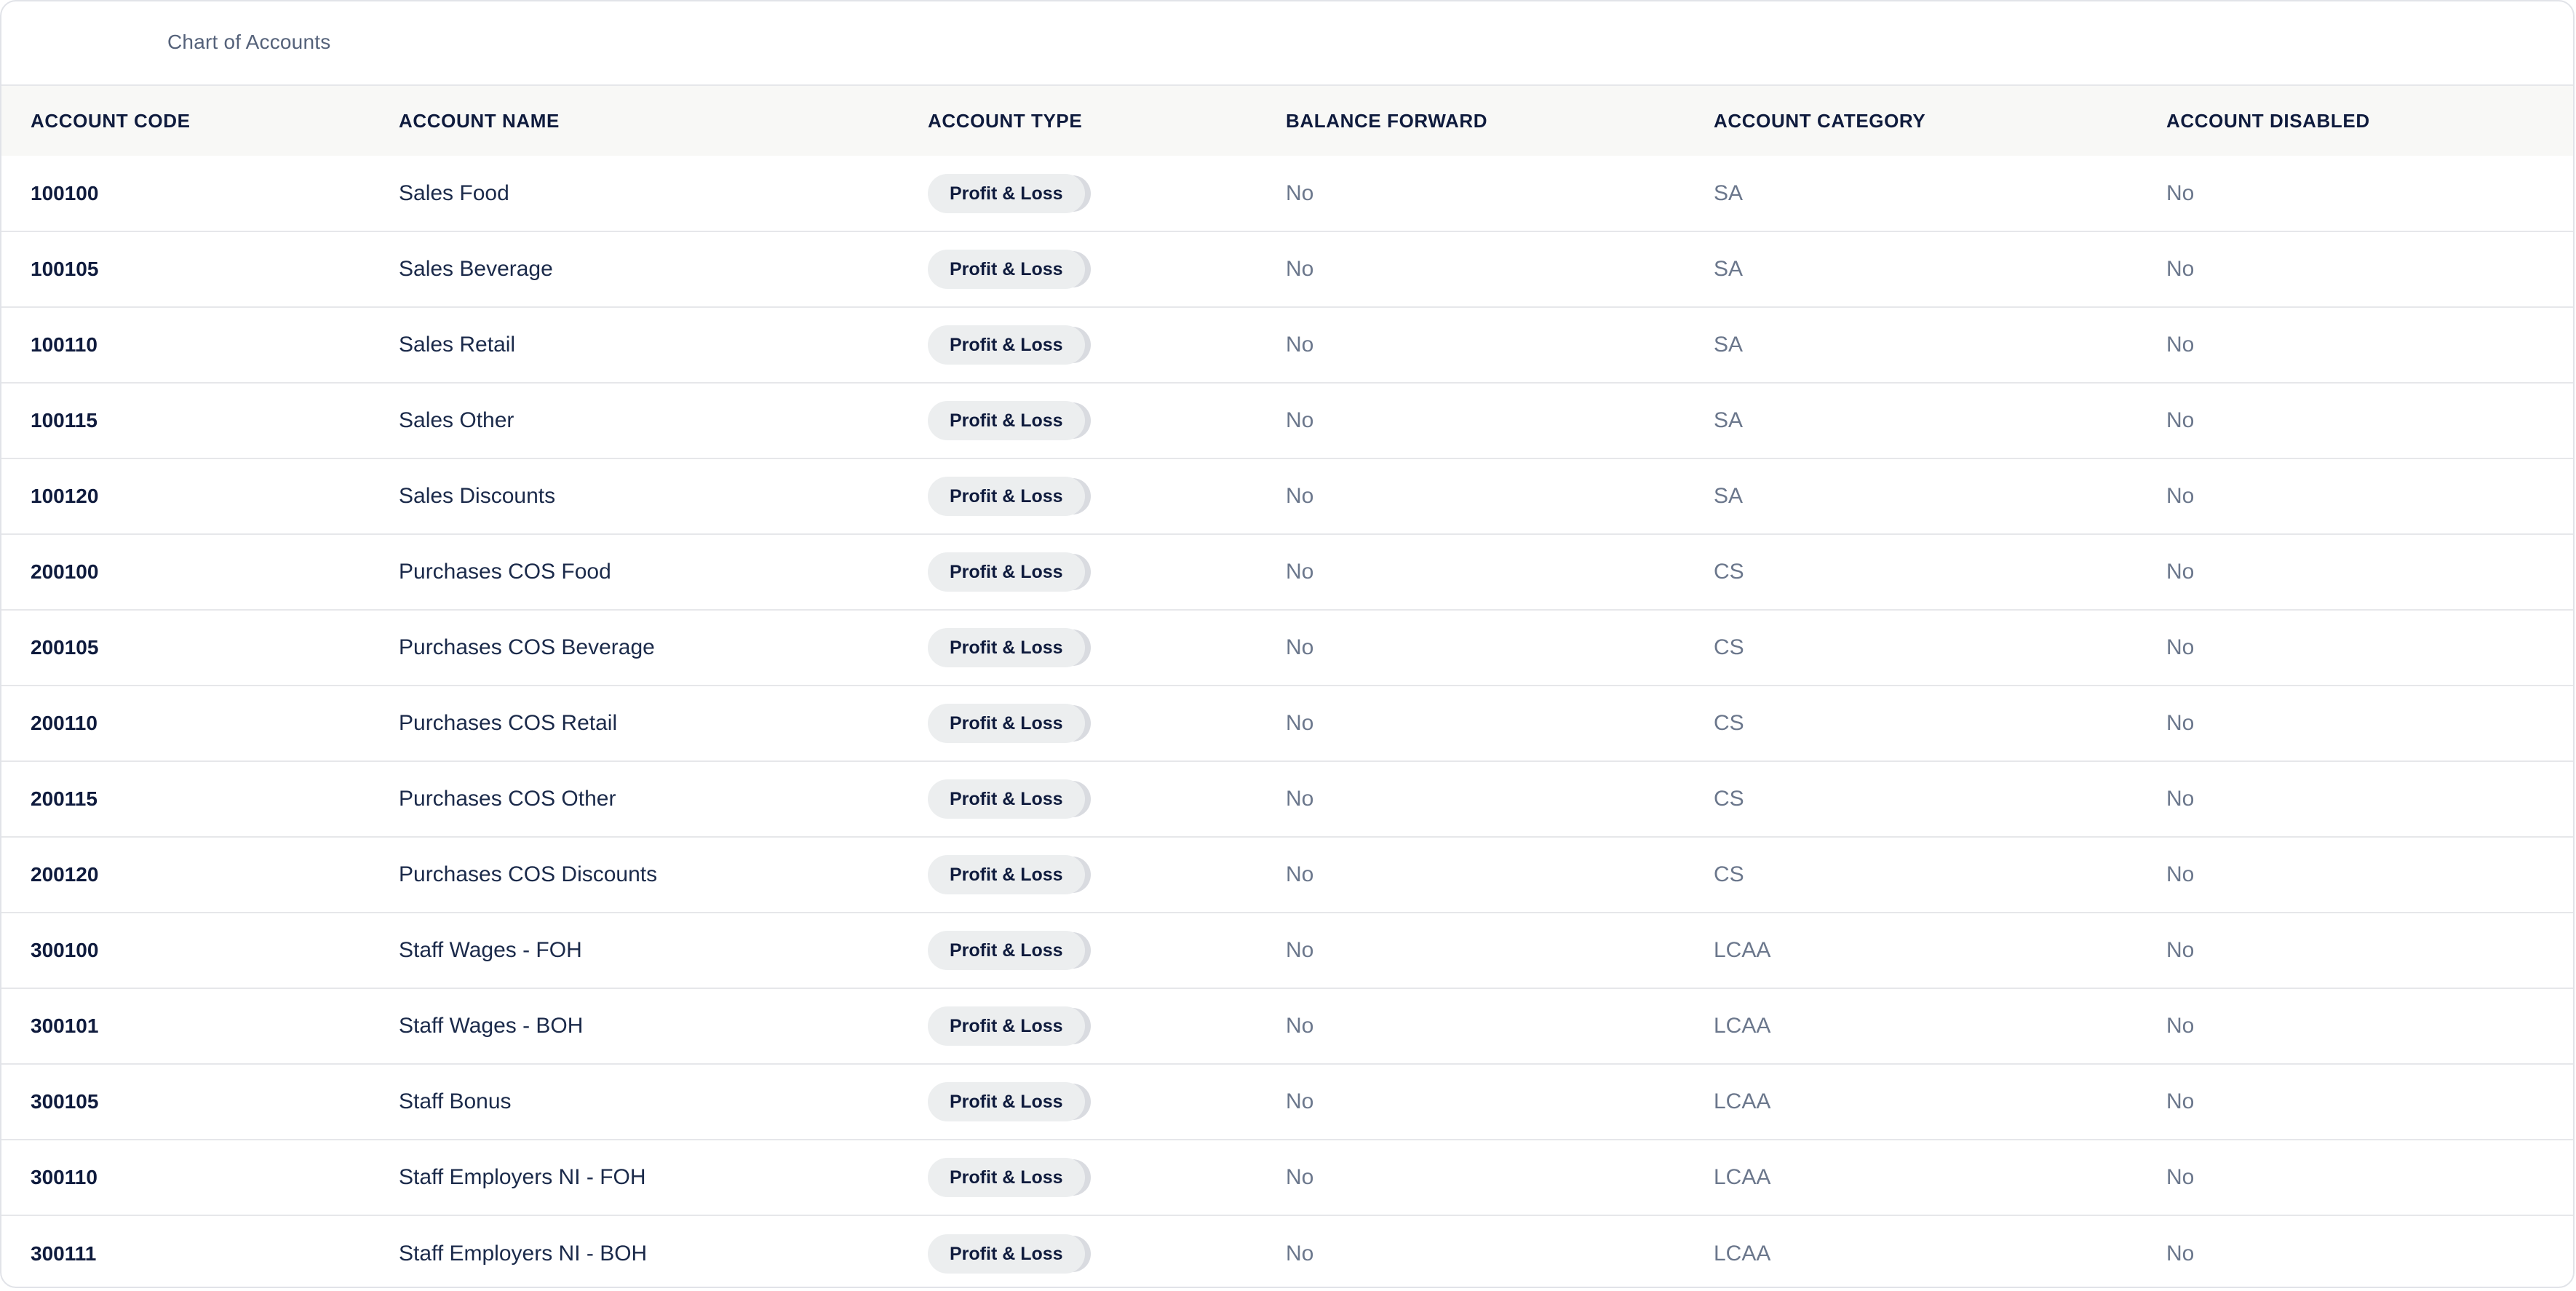 The width and height of the screenshot is (2576, 1291). What do you see at coordinates (1078, 121) in the screenshot?
I see `column-header-account-type: ACCOUNT TYPE` at bounding box center [1078, 121].